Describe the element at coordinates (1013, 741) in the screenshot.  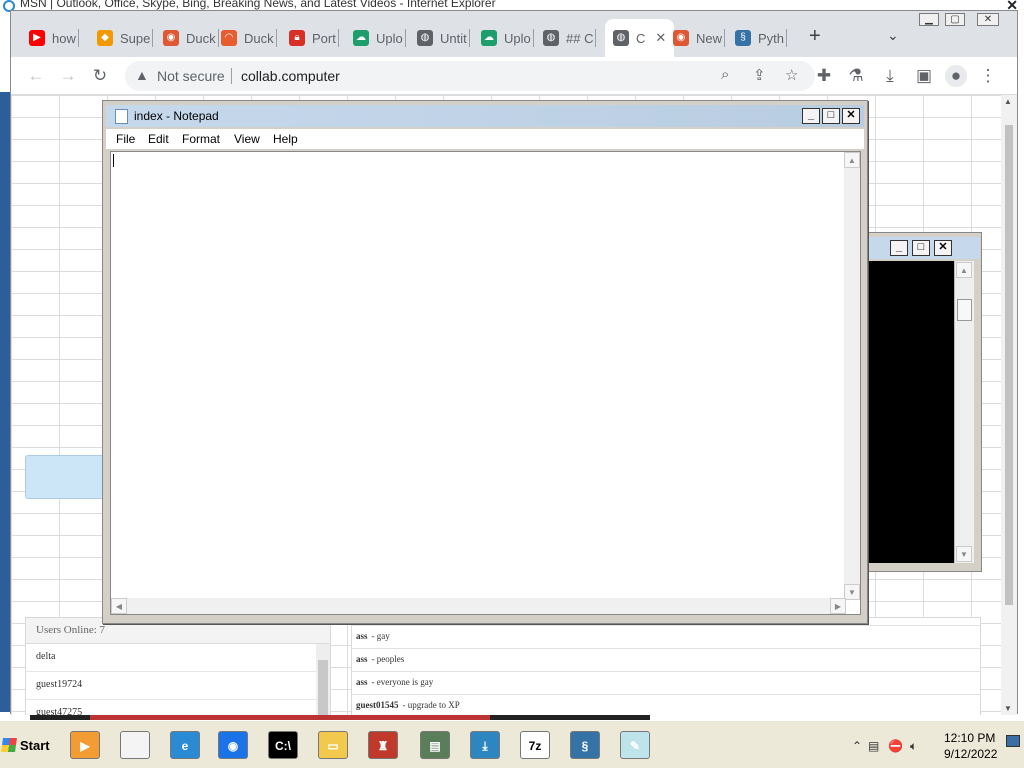
I see `show-desktop-icon` at that location.